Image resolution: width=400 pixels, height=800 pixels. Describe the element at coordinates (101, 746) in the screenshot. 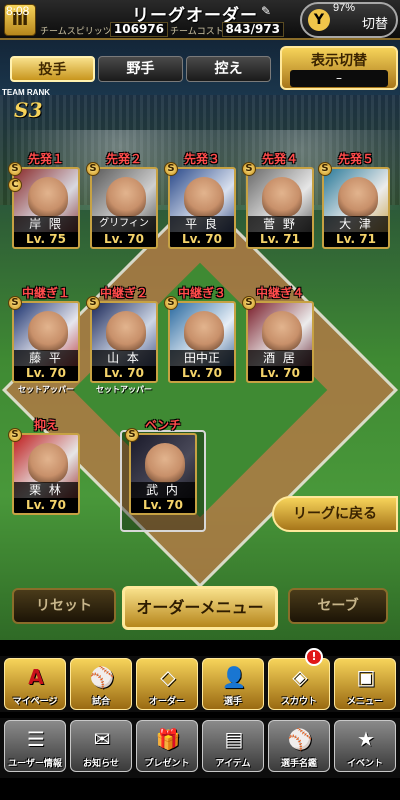

I see `nav-news: ✉ お知らせ` at that location.